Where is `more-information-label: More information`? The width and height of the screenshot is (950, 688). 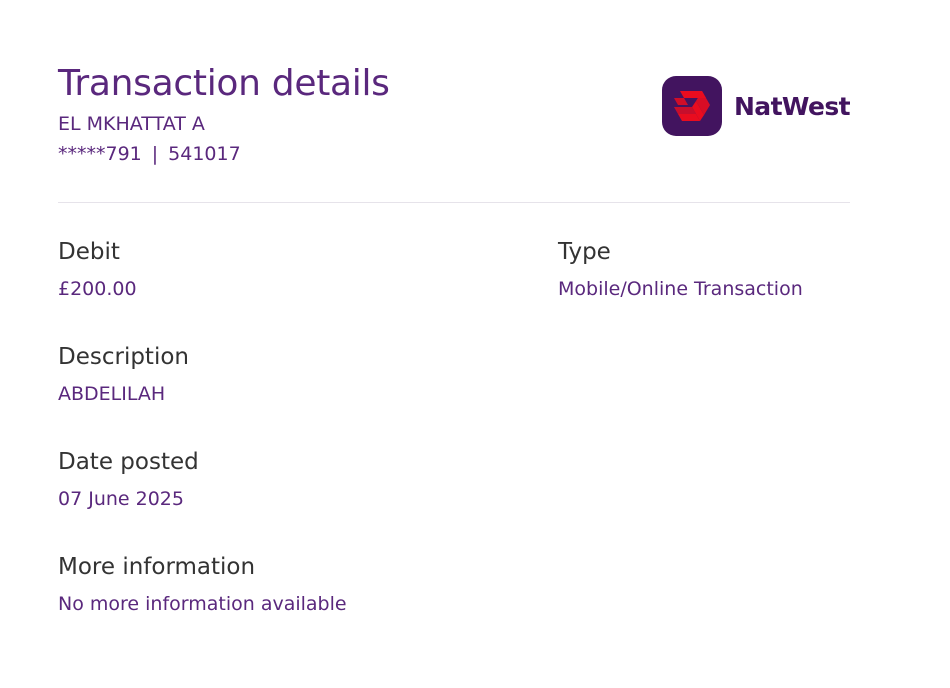
more-information-label: More information is located at coordinates (157, 567).